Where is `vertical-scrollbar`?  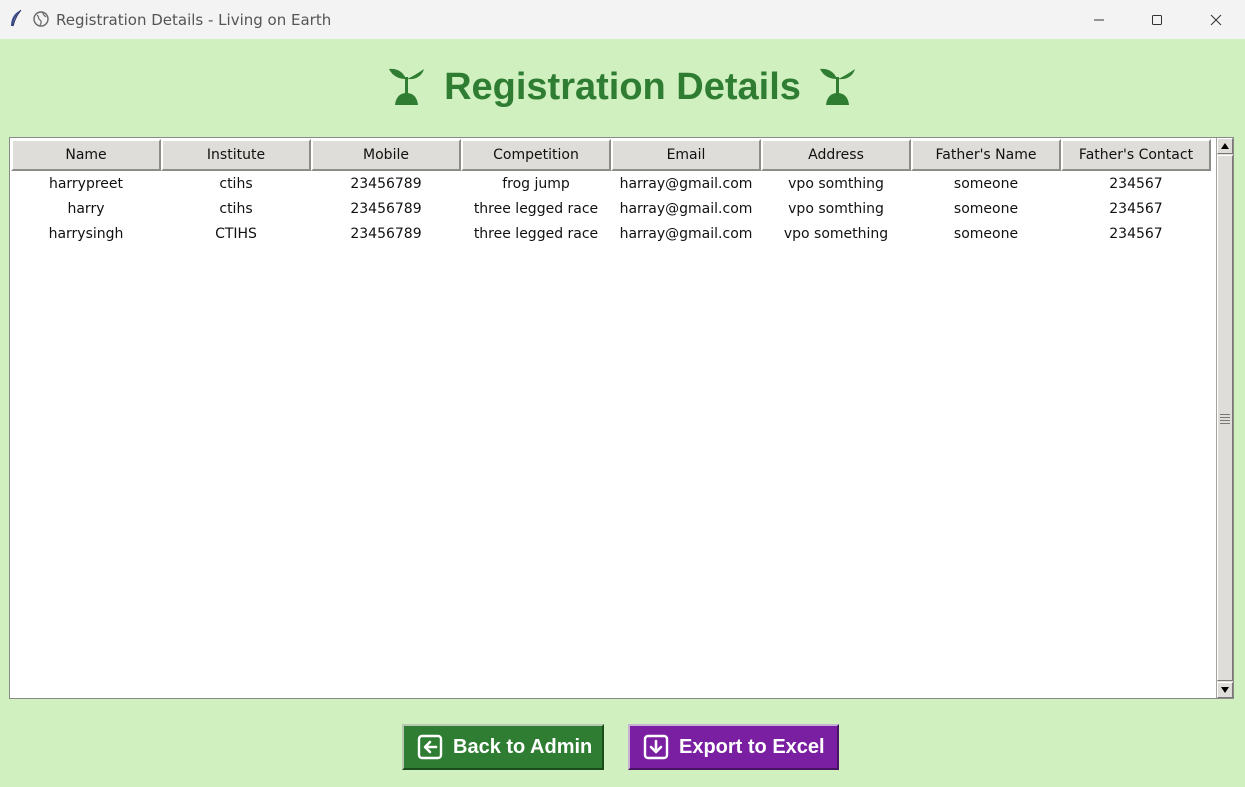 vertical-scrollbar is located at coordinates (1224, 418).